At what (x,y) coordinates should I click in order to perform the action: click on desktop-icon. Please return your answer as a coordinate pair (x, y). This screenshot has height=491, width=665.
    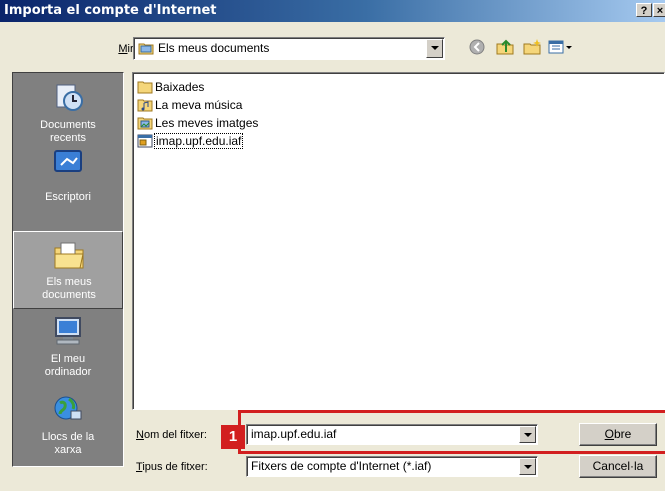
    Looking at the image, I should click on (68, 163).